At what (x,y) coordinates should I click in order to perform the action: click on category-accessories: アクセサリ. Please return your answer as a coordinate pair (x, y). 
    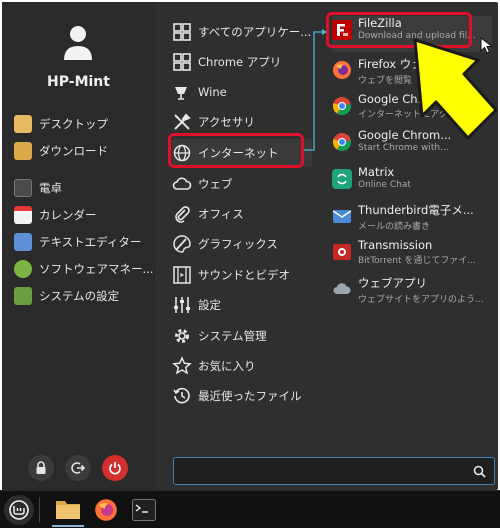
    Looking at the image, I should click on (242, 122).